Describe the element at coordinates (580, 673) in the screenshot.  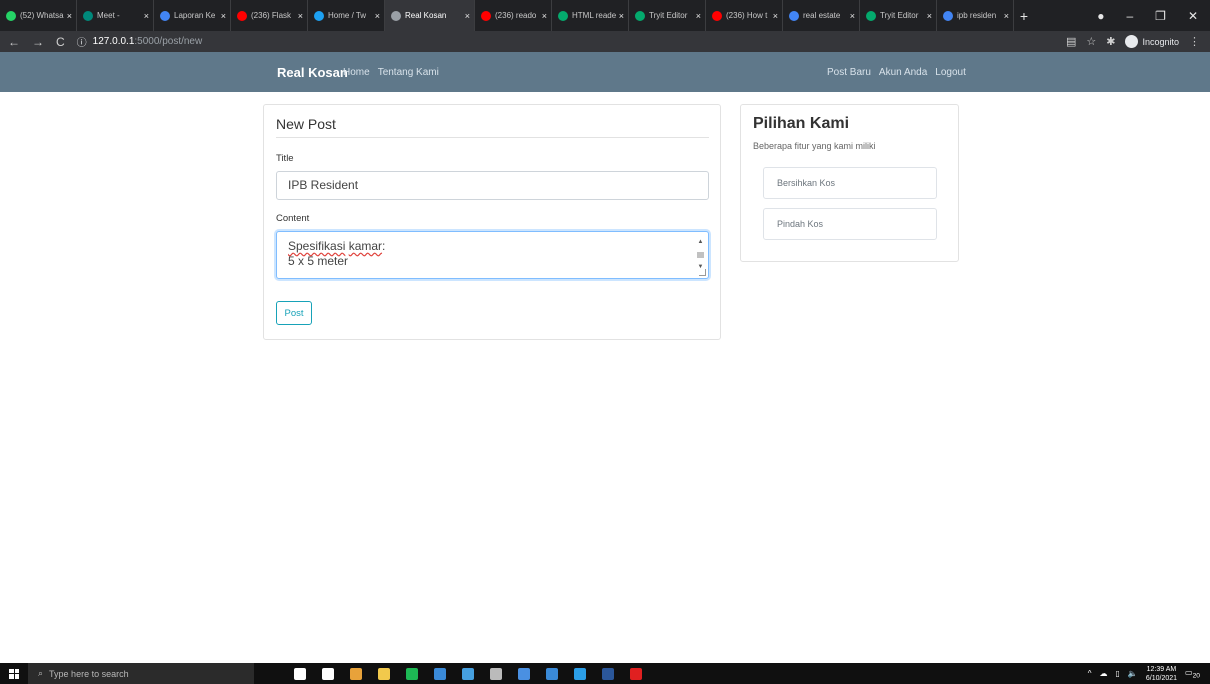
I see `vscode-icon` at that location.